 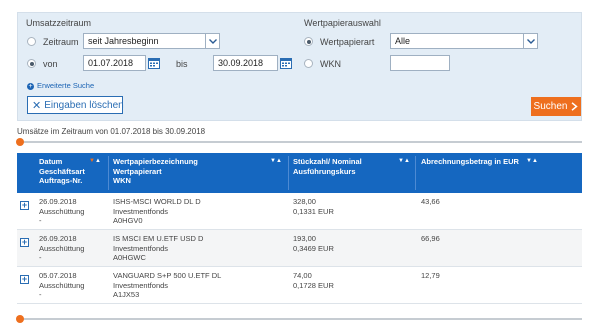 What do you see at coordinates (182, 64) in the screenshot?
I see `bis-label: bis` at bounding box center [182, 64].